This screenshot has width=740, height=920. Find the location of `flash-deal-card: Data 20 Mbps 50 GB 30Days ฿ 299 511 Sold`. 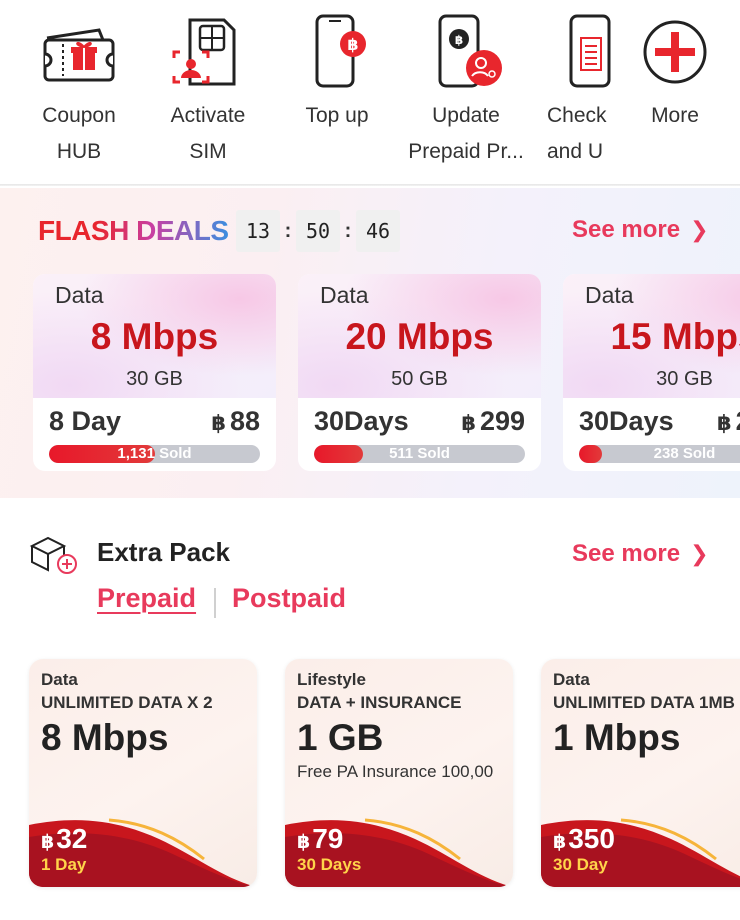

flash-deal-card: Data 20 Mbps 50 GB 30Days ฿ 299 511 Sold is located at coordinates (419, 372).